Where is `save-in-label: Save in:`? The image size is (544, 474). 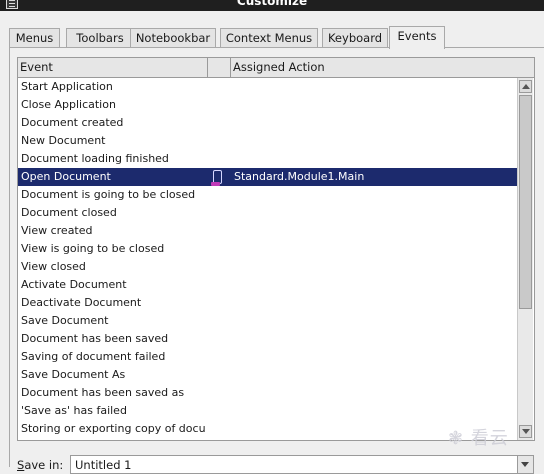
save-in-label: Save in: is located at coordinates (40, 465).